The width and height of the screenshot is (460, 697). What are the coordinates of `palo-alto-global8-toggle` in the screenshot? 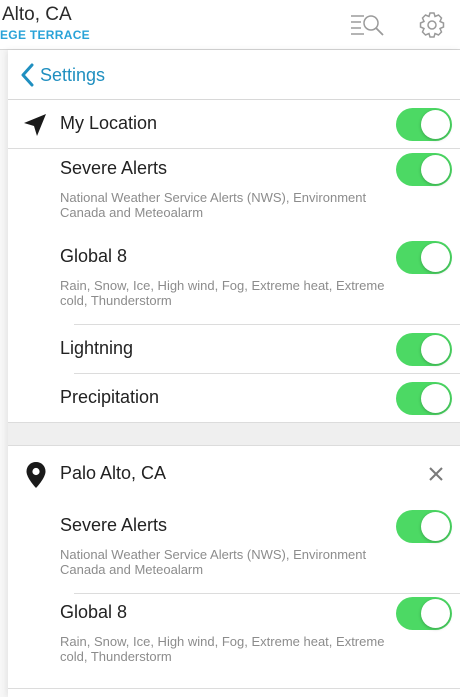 It's located at (424, 613).